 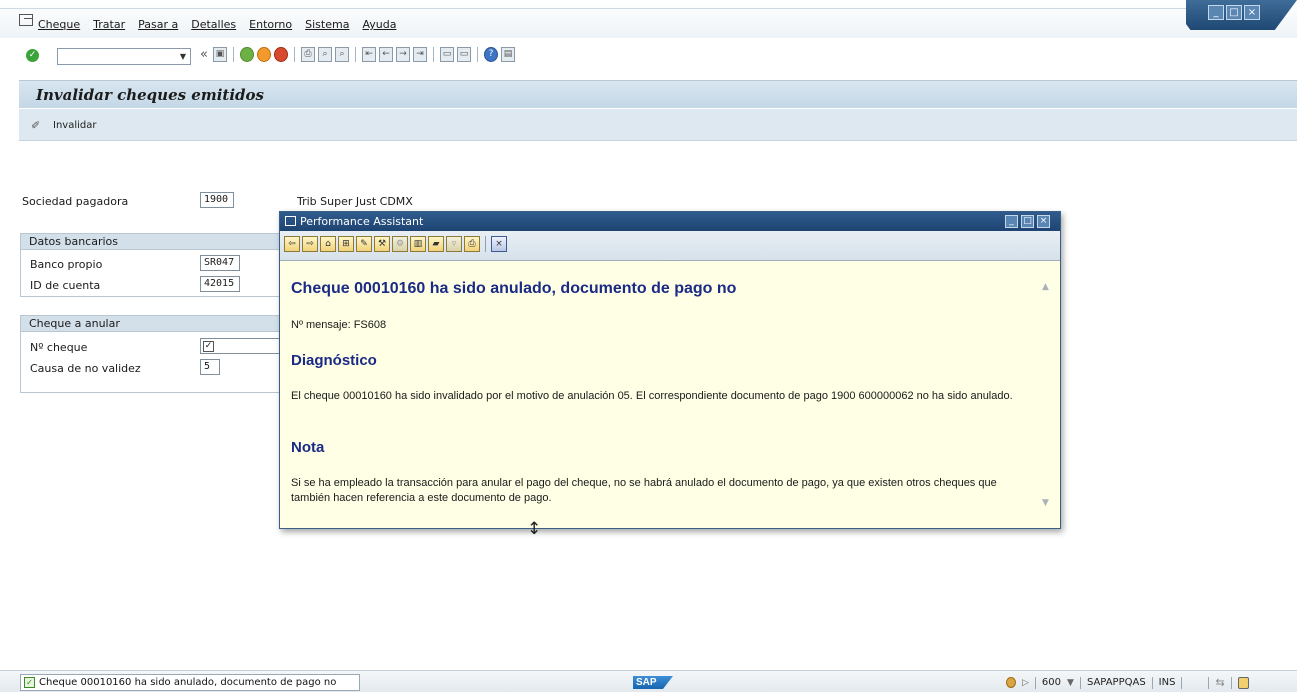 I want to click on back-icon, so click(x=246, y=54).